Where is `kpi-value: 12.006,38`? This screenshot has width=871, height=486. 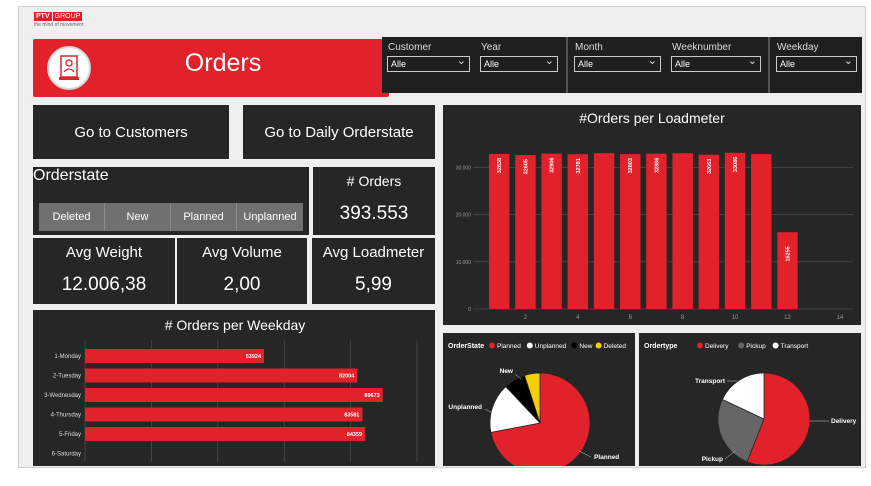
kpi-value: 12.006,38 is located at coordinates (104, 284).